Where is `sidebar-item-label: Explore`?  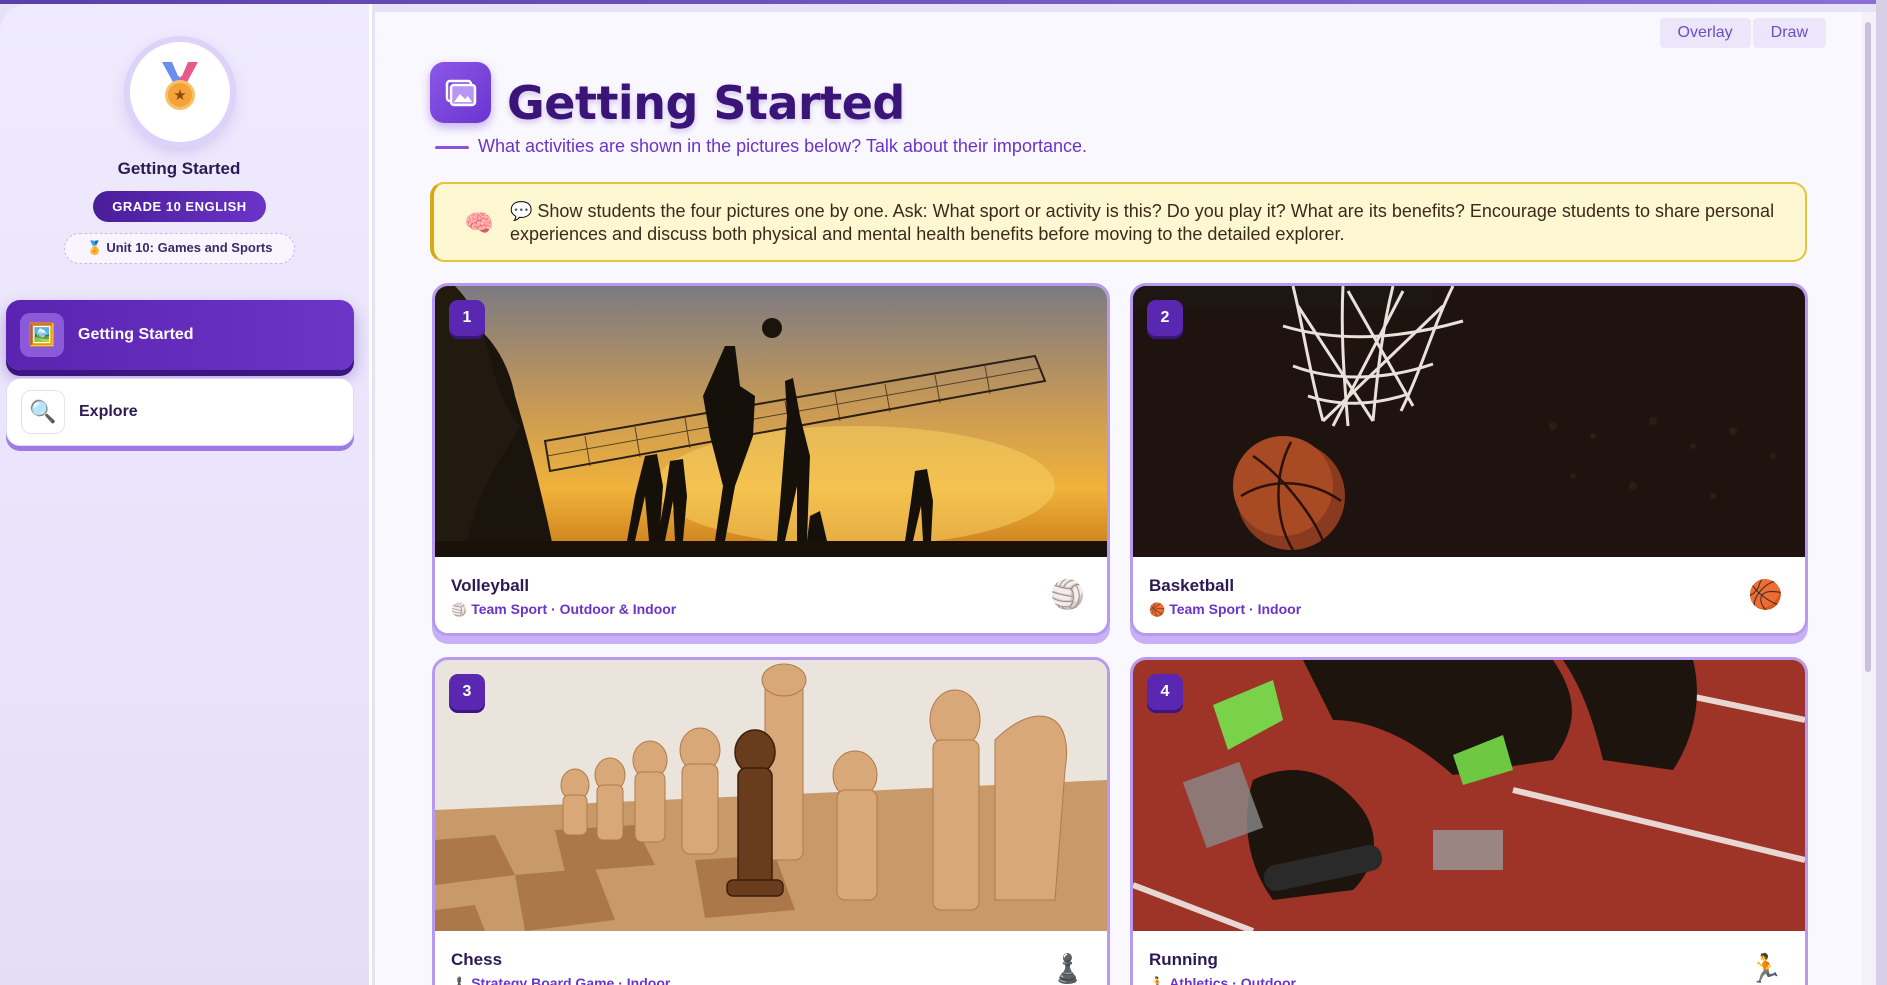 sidebar-item-label: Explore is located at coordinates (108, 411).